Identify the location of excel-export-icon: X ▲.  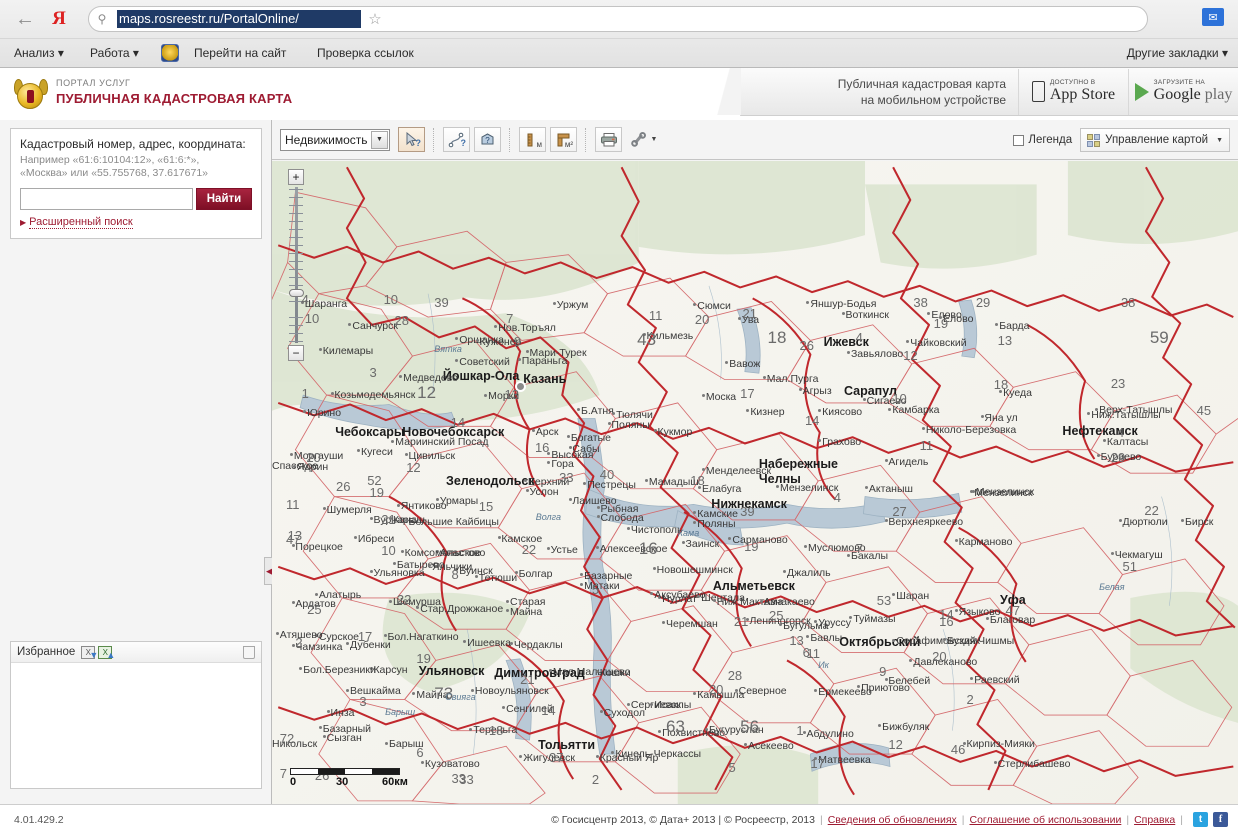
(106, 652).